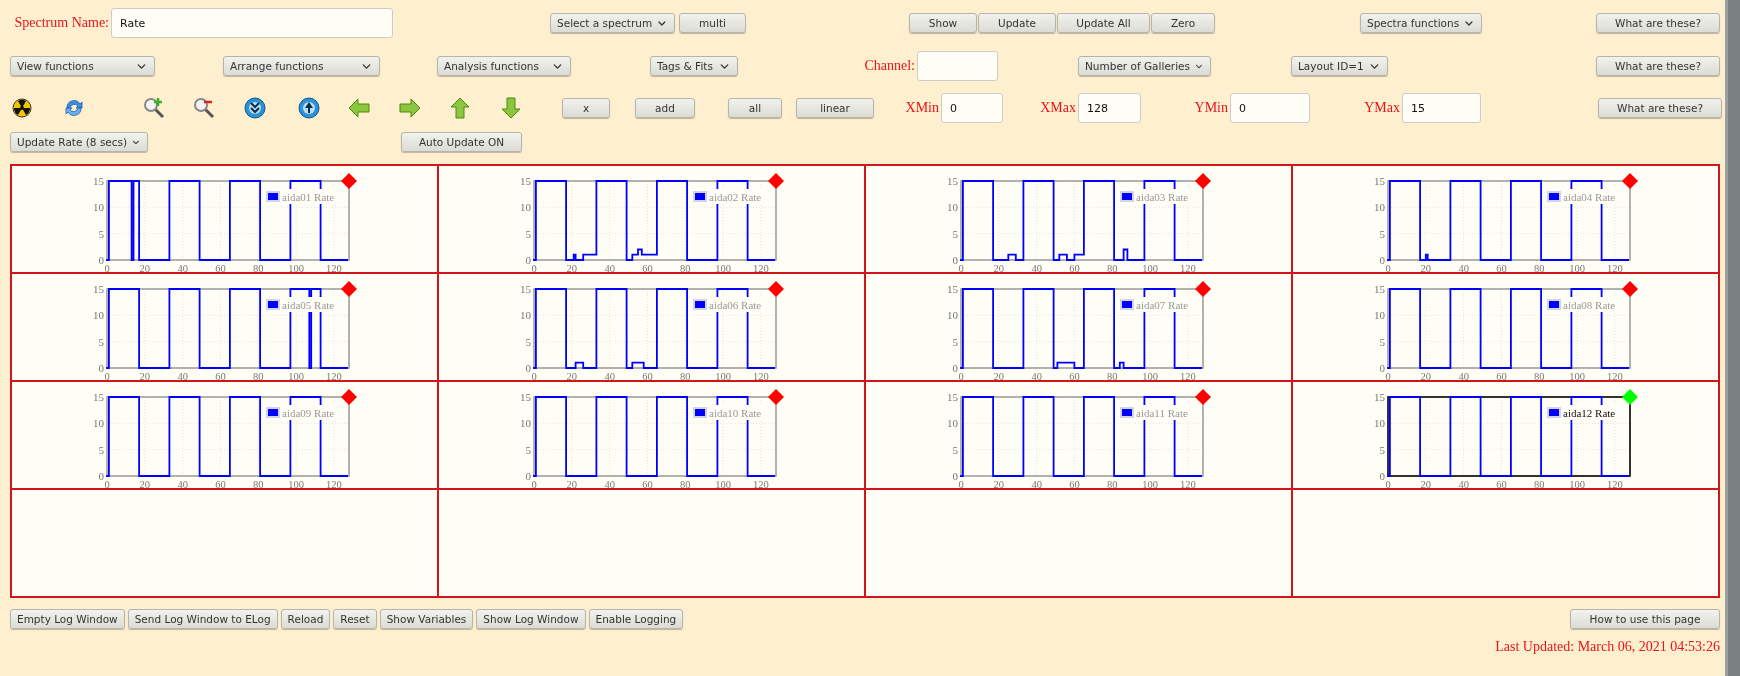  I want to click on button: Enable Logging, so click(636, 619).